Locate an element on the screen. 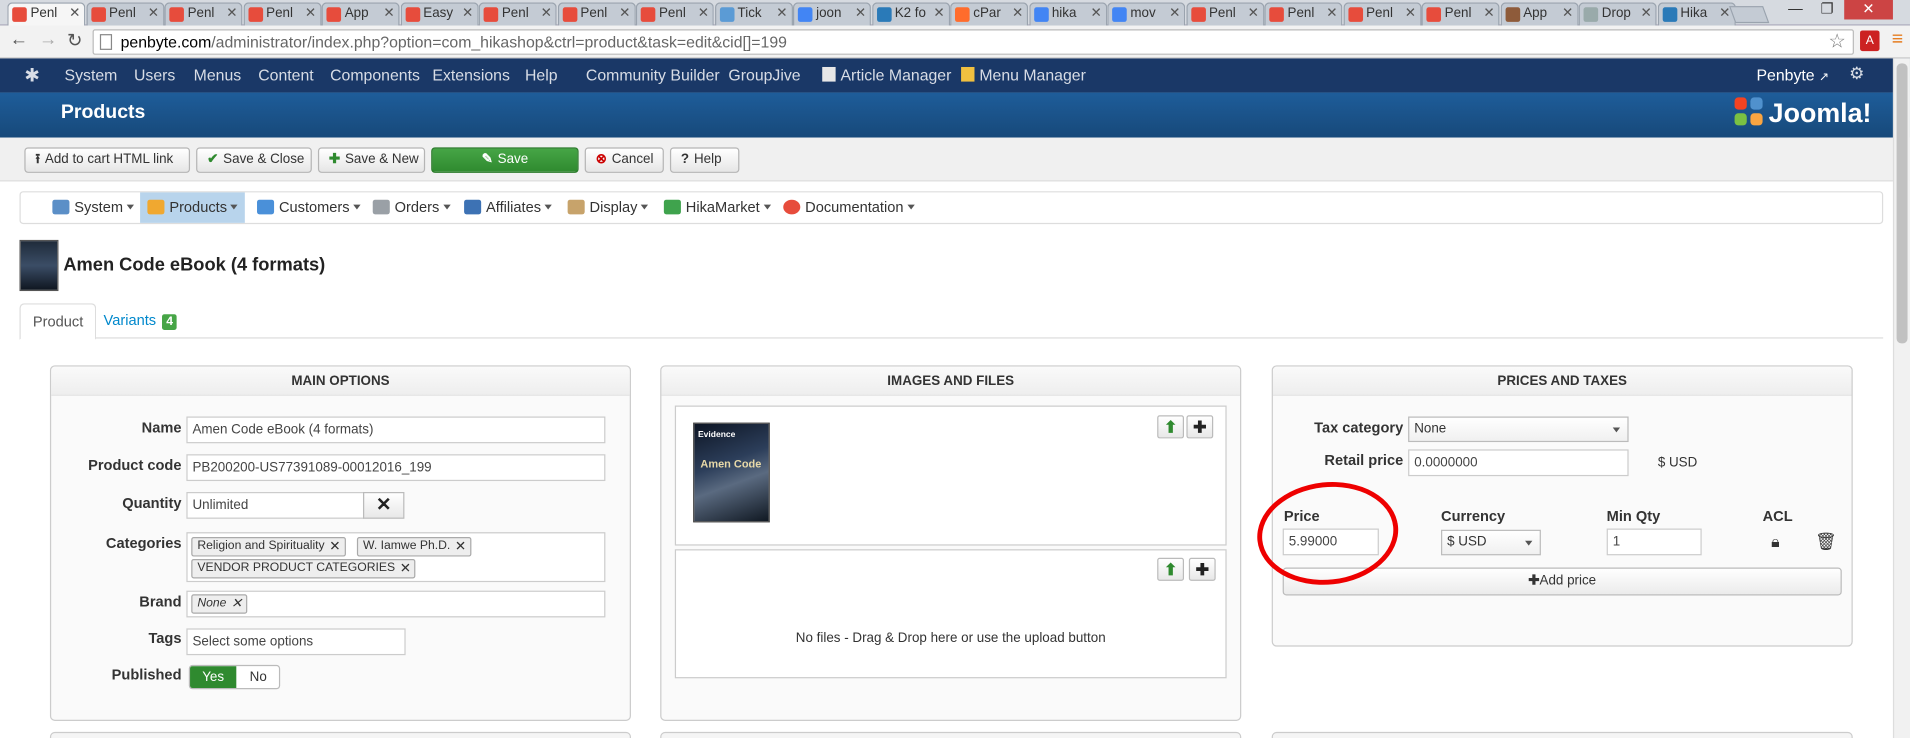  browser-tab: Drop ✕ is located at coordinates (1617, 14).